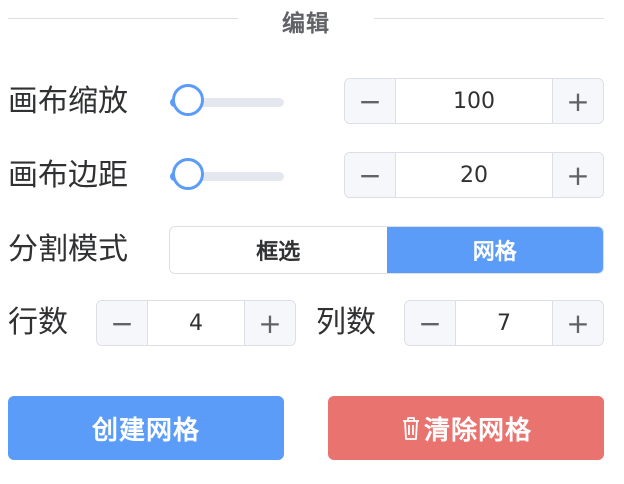 Image resolution: width=624 pixels, height=484 pixels. I want to click on padding-decrement-button: −, so click(370, 175).